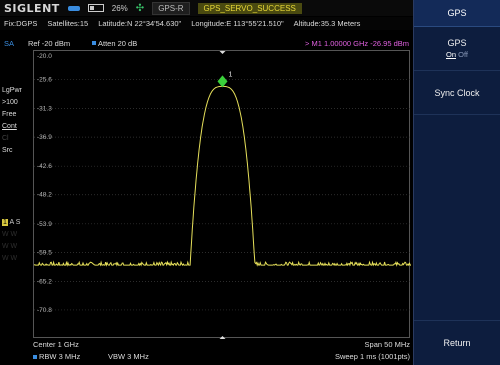 This screenshot has height=365, width=500. What do you see at coordinates (222, 81) in the screenshot?
I see `marker-1-diamond` at bounding box center [222, 81].